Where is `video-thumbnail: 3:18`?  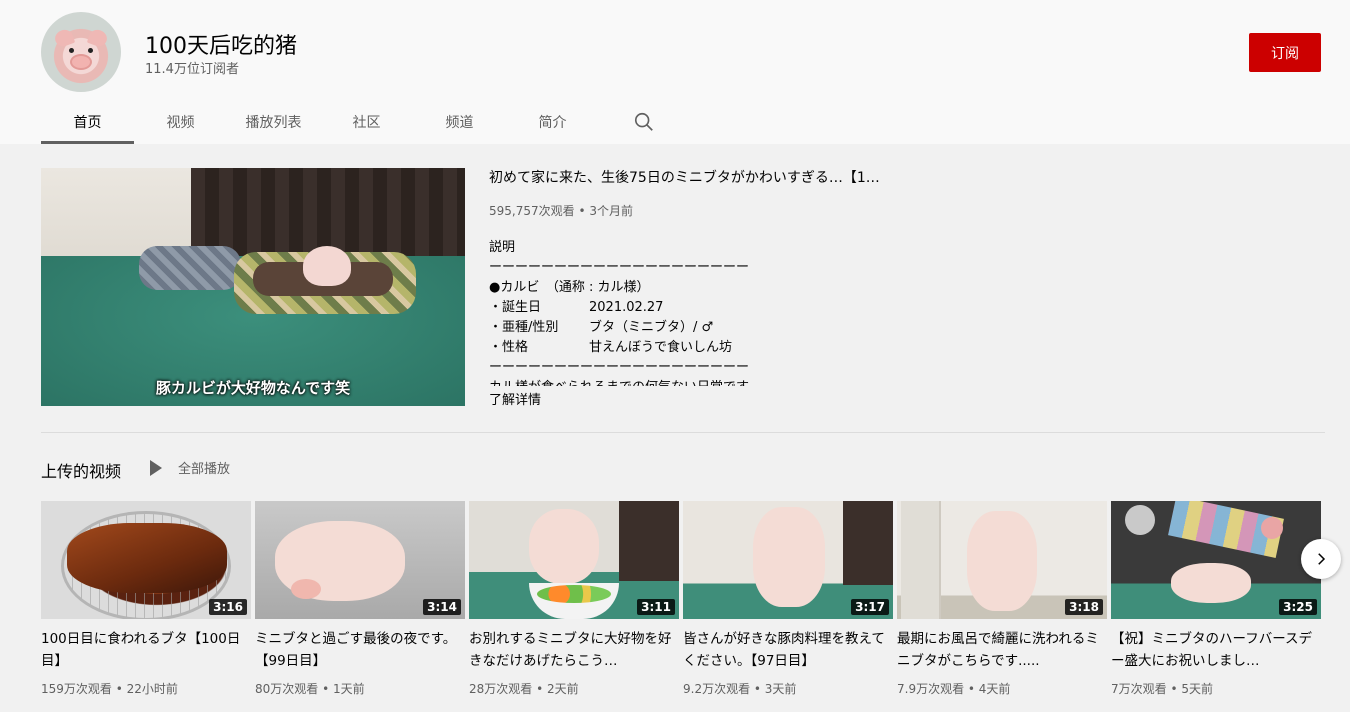 video-thumbnail: 3:18 is located at coordinates (1002, 560).